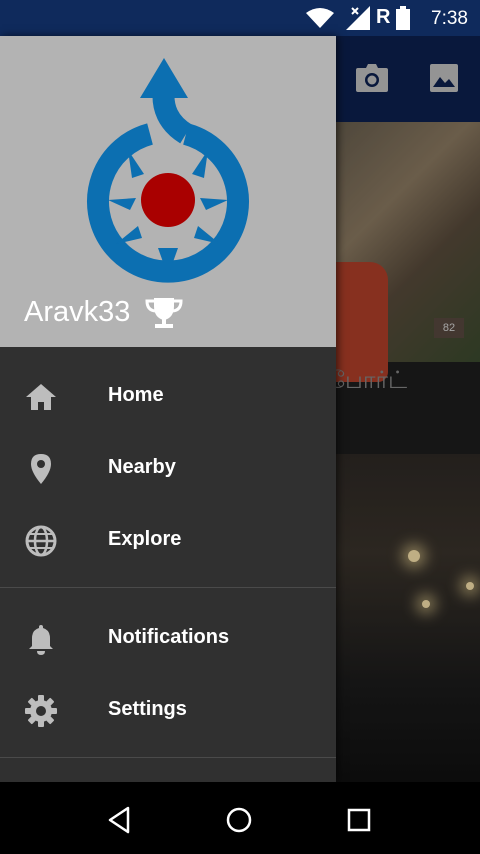  I want to click on globe-icon, so click(41, 541).